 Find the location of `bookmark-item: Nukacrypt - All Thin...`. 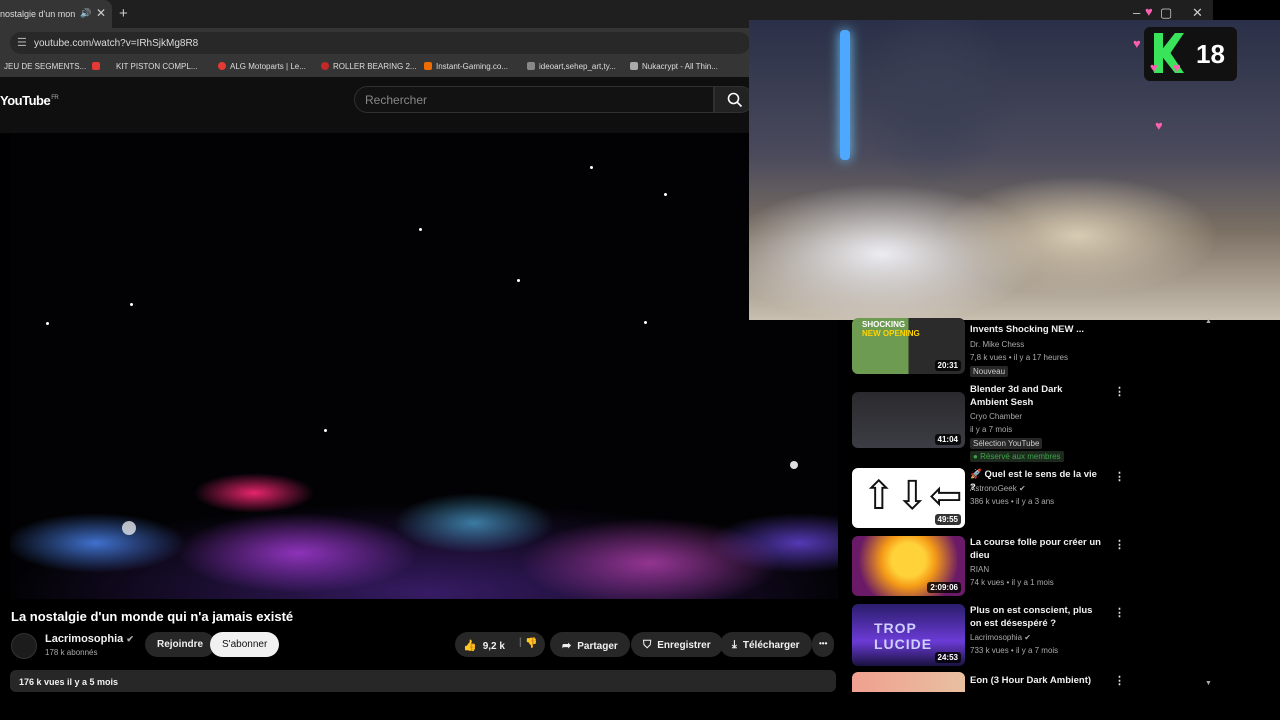

bookmark-item: Nukacrypt - All Thin... is located at coordinates (674, 66).